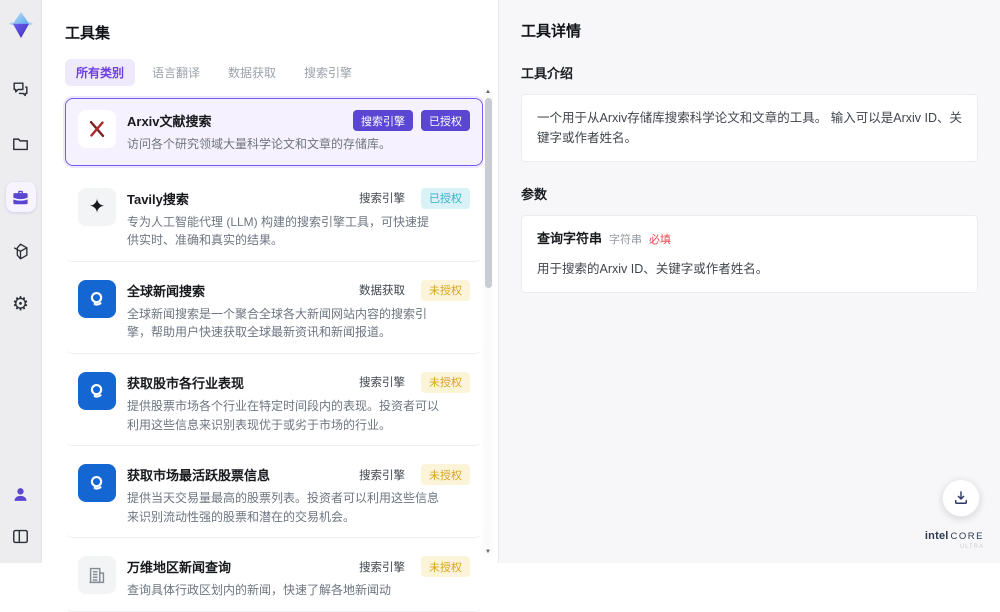  Describe the element at coordinates (186, 383) in the screenshot. I see `tool-name: 获取股市各行业表现` at that location.